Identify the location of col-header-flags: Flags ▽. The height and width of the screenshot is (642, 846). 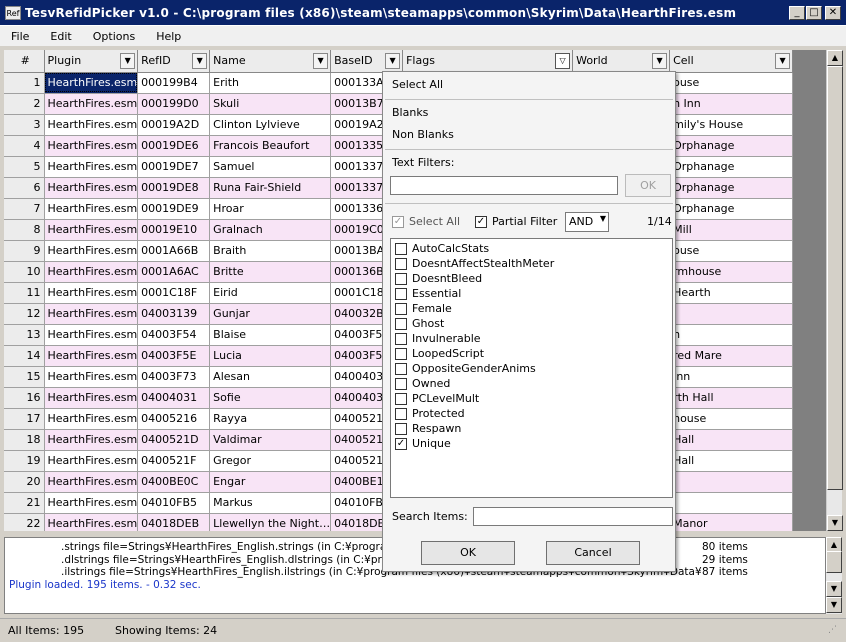
(488, 61).